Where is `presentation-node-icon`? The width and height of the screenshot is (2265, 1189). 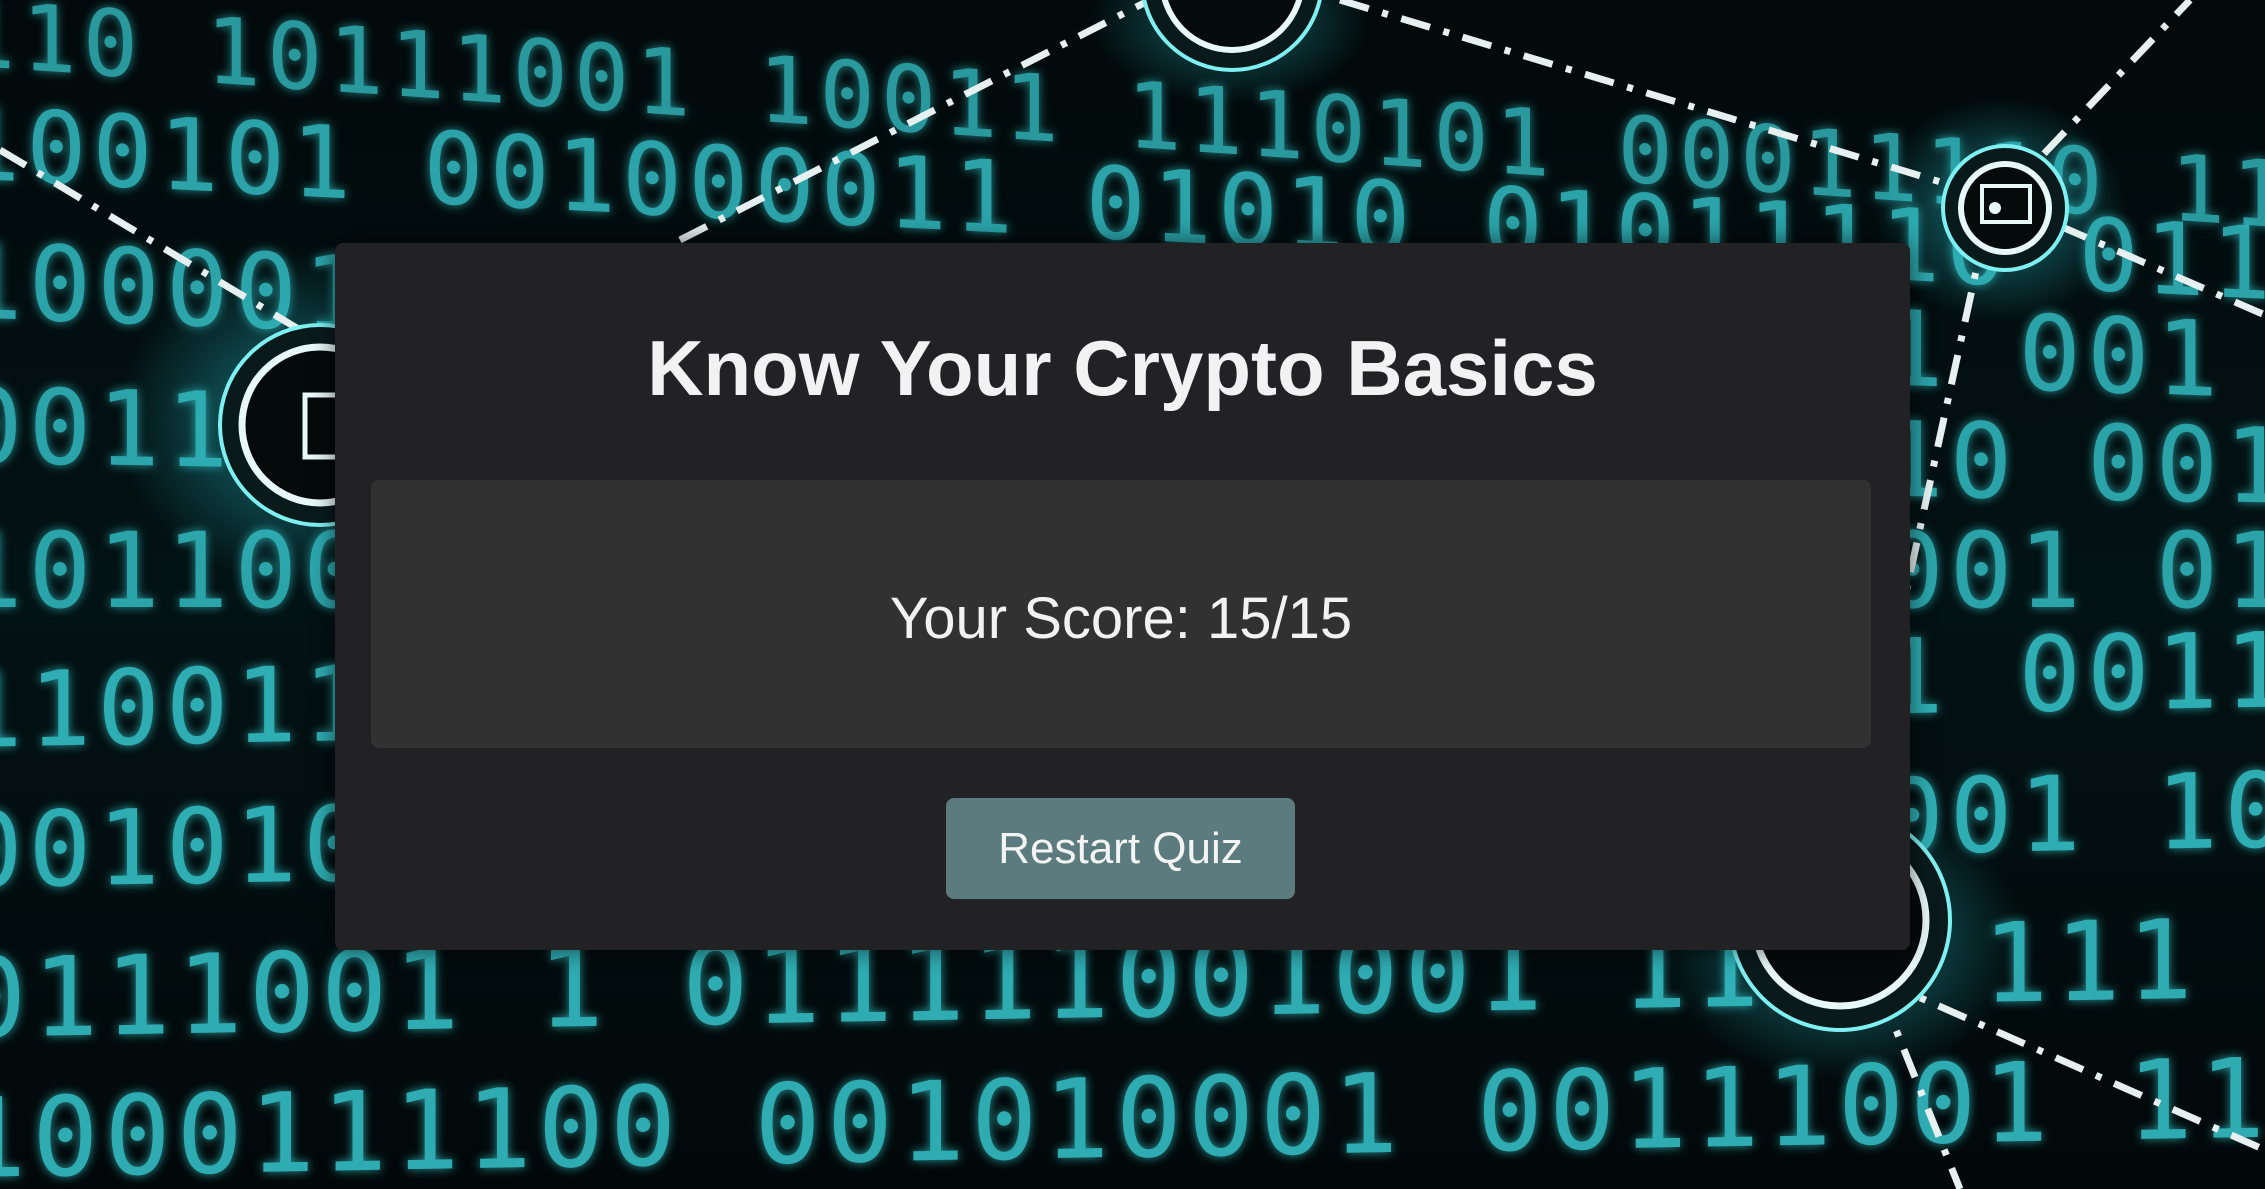 presentation-node-icon is located at coordinates (2005, 208).